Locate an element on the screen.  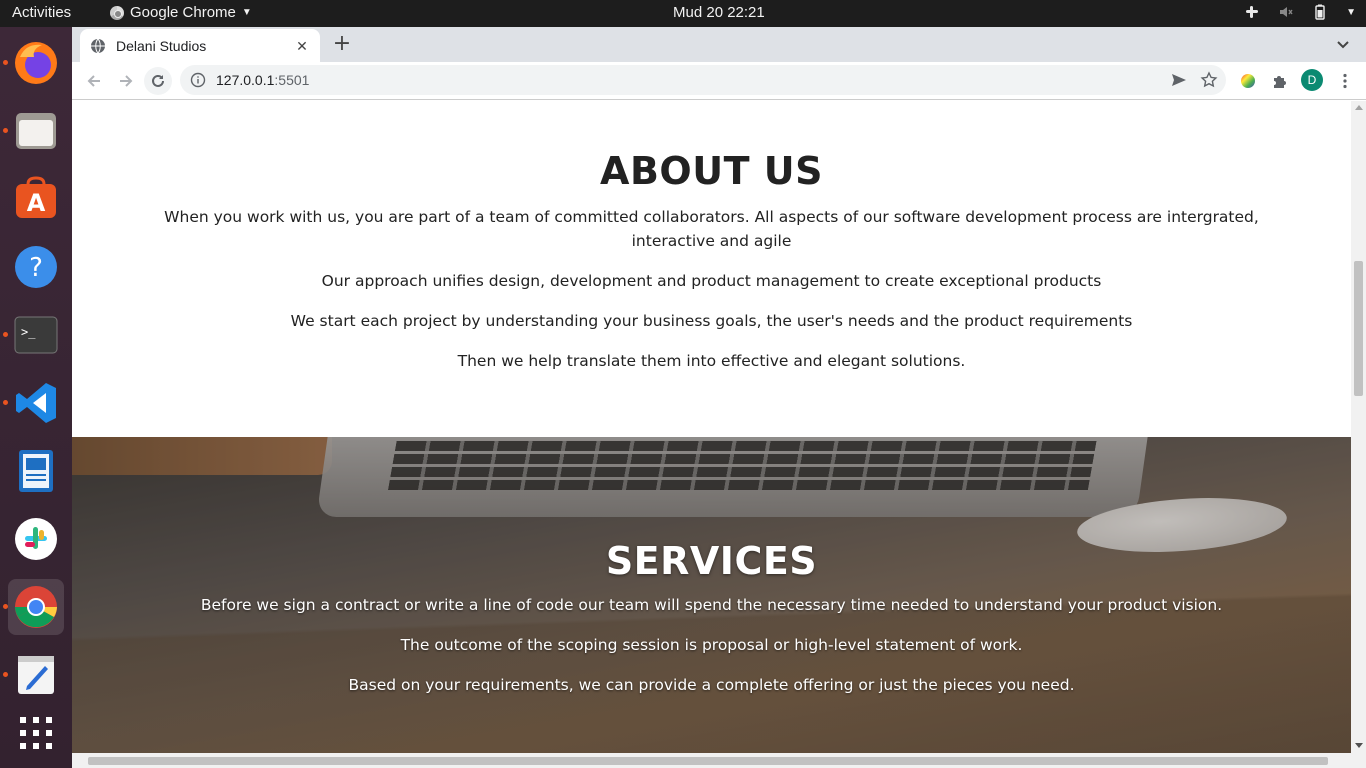
system-menu-caret-icon: ▼ is located at coordinates (1351, 12).